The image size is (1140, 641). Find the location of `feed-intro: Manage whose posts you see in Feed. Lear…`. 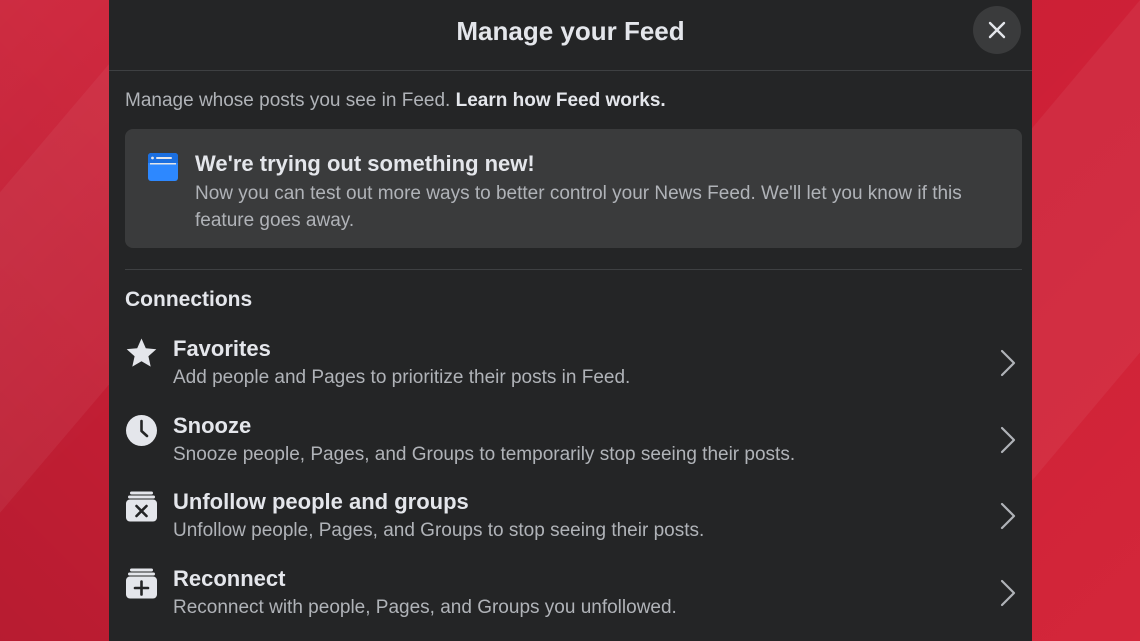

feed-intro: Manage whose posts you see in Feed. Lear… is located at coordinates (395, 101).